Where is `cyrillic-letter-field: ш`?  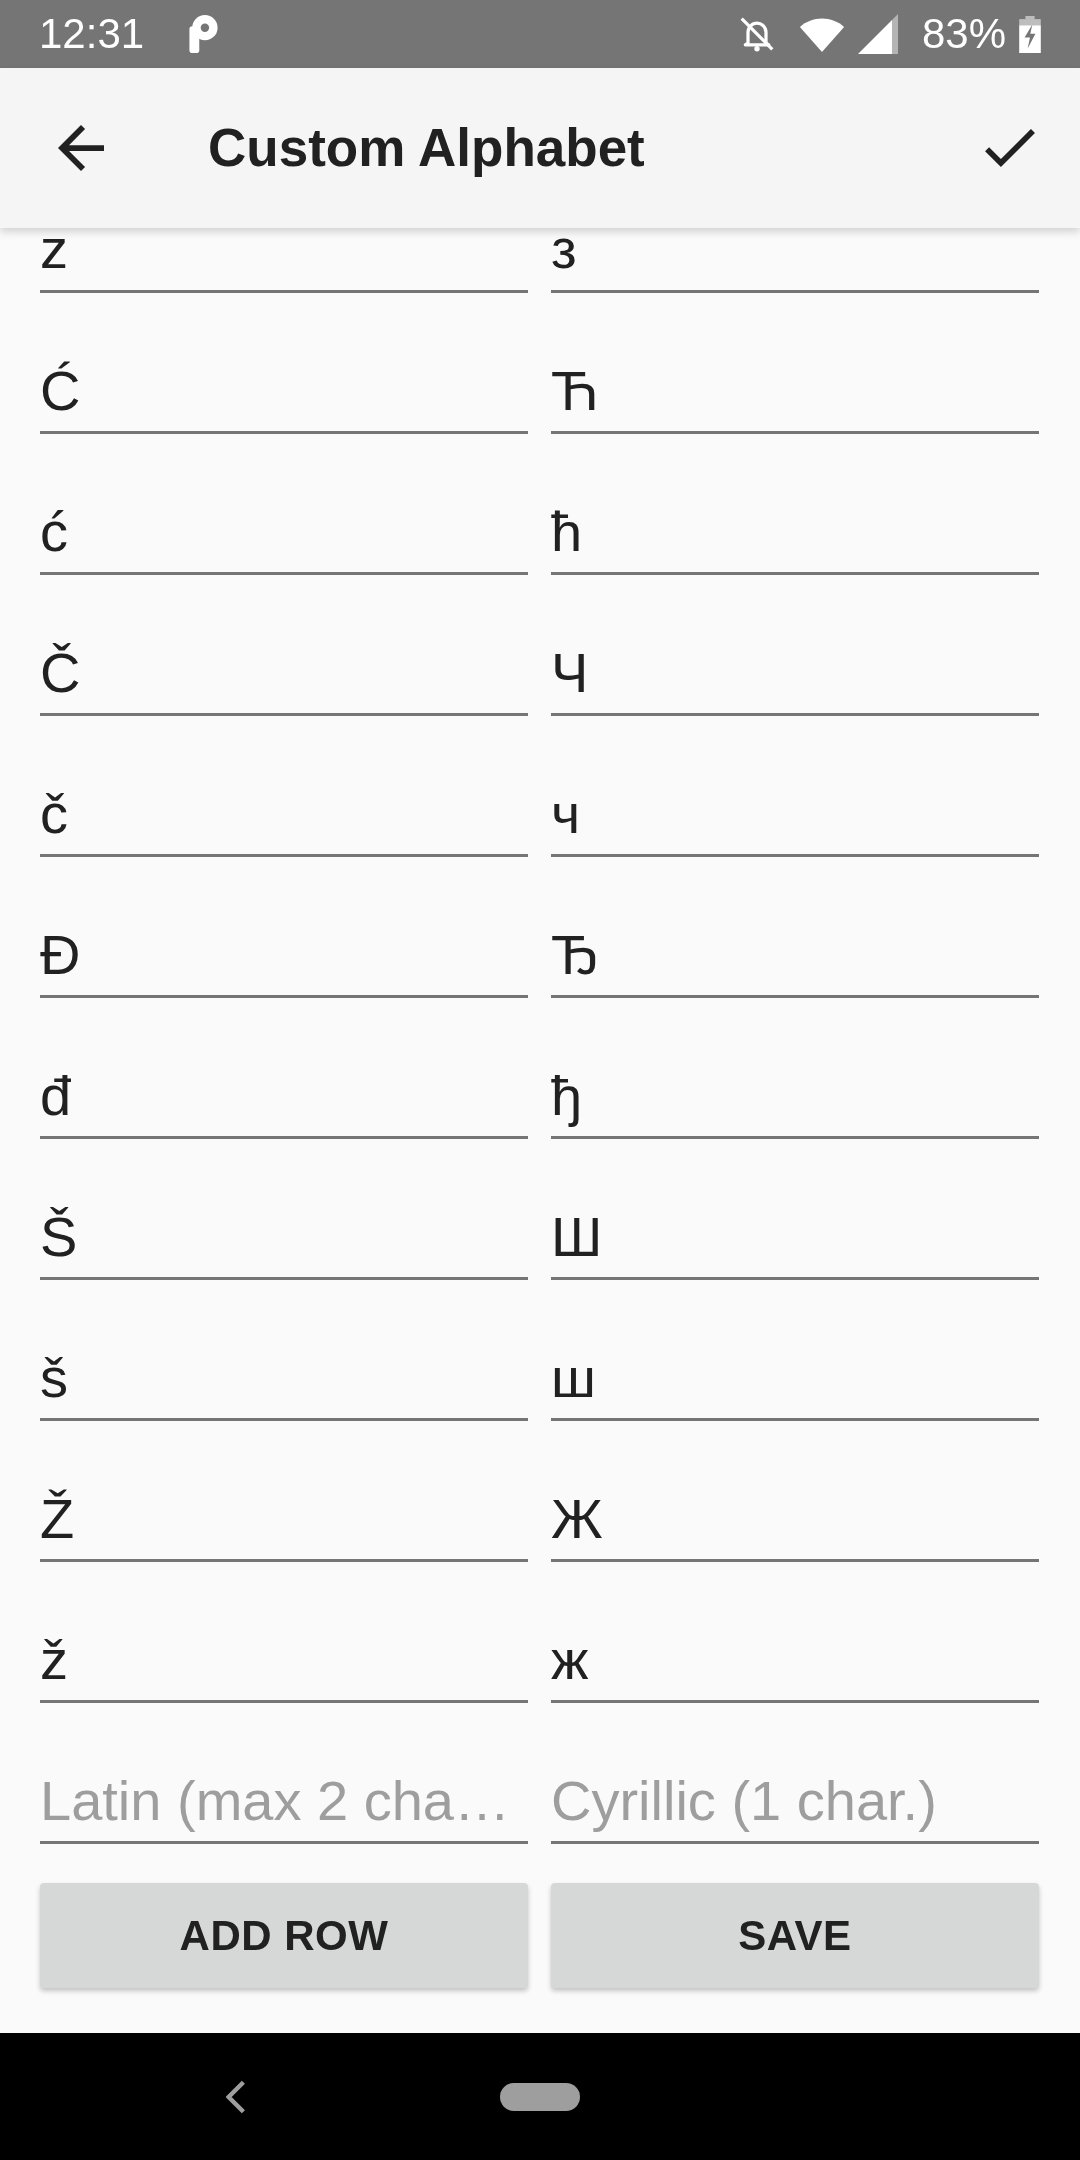
cyrillic-letter-field: ш is located at coordinates (795, 1372).